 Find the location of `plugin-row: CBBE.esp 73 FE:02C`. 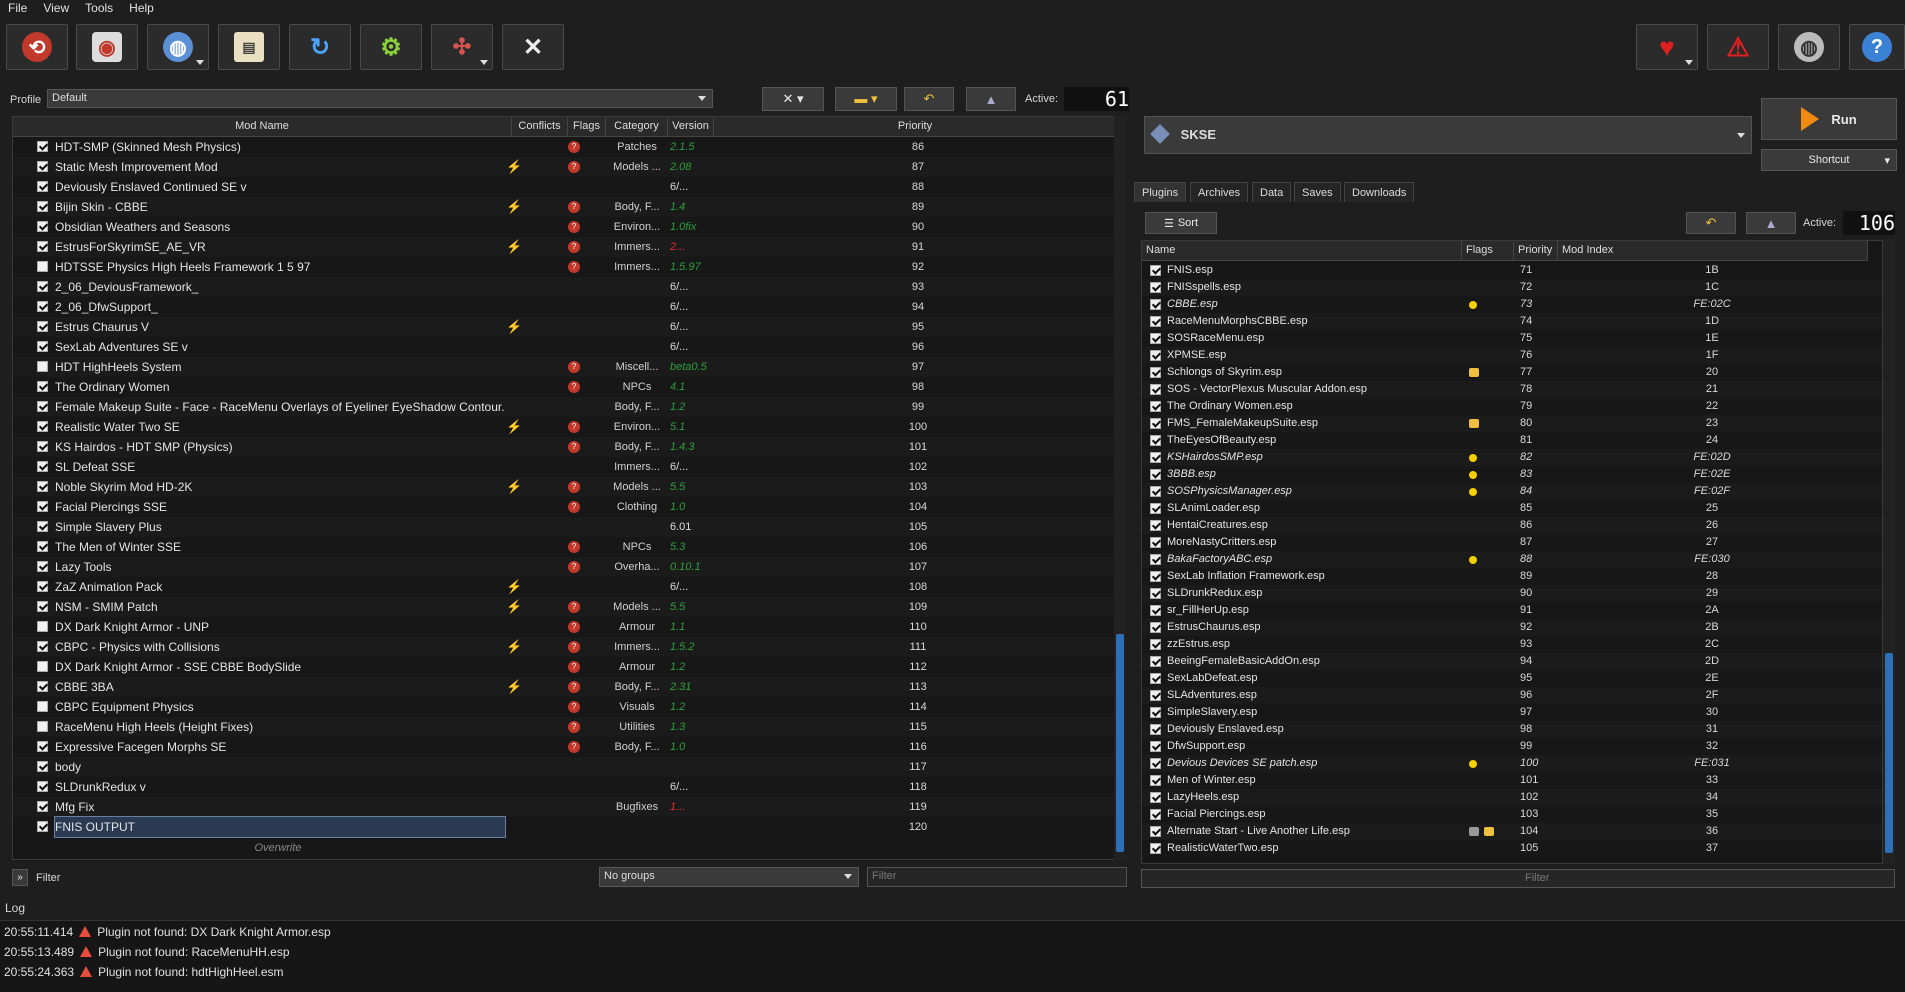

plugin-row: CBBE.esp 73 FE:02C is located at coordinates (1512, 304).